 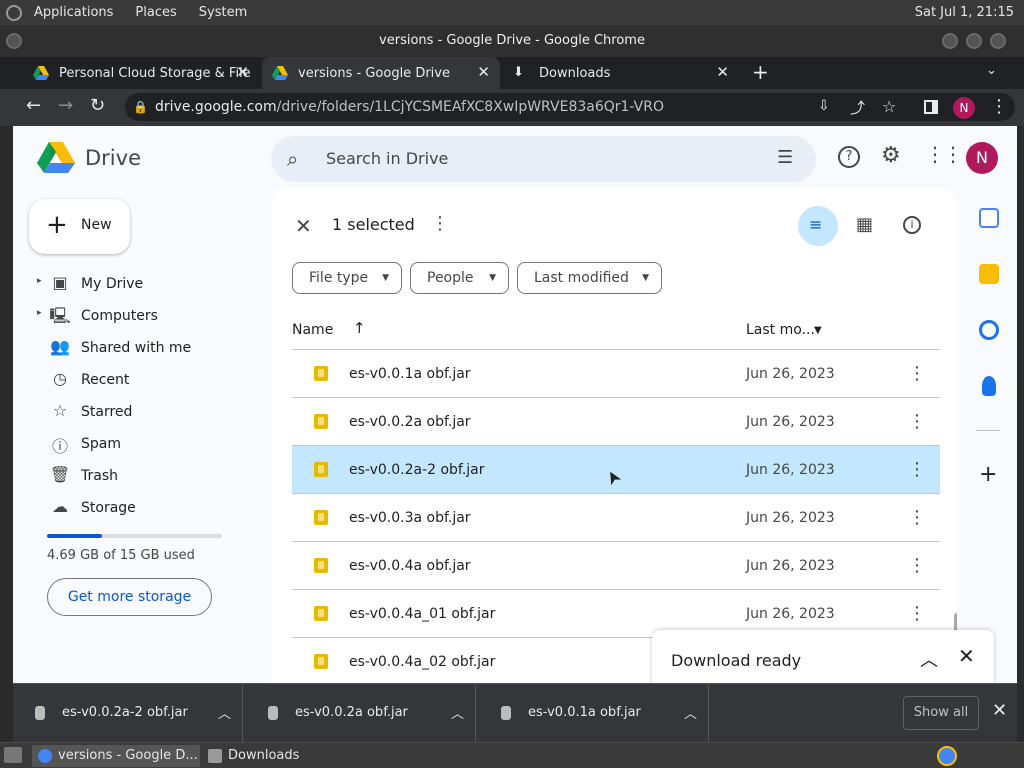 I want to click on new-button: + New, so click(x=79, y=226).